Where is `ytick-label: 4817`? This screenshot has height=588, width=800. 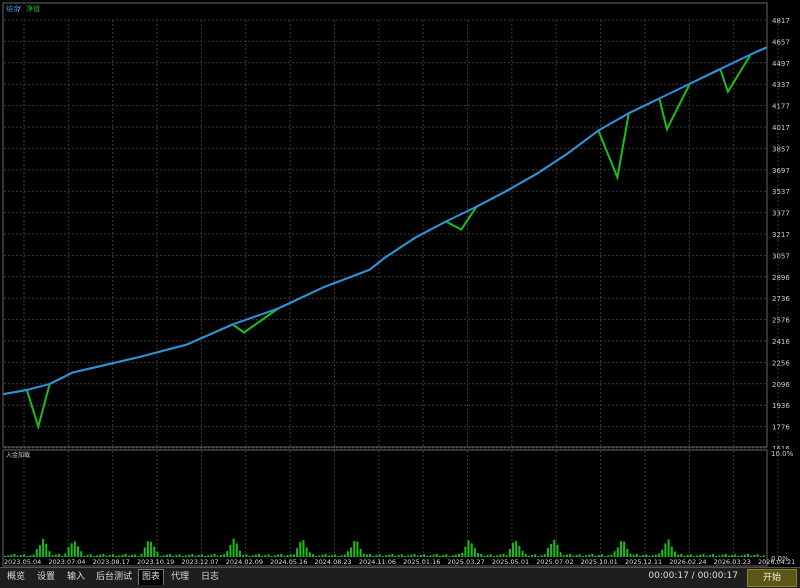 ytick-label: 4817 is located at coordinates (781, 21).